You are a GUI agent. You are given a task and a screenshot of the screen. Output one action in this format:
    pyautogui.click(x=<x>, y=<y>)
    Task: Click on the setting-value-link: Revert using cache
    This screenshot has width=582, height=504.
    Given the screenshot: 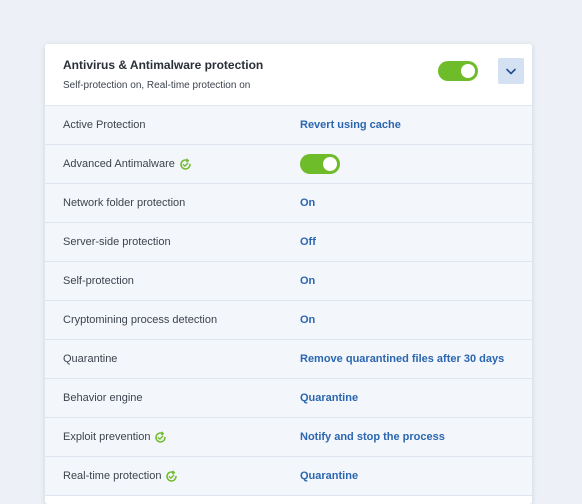 What is the action you would take?
    pyautogui.click(x=350, y=125)
    